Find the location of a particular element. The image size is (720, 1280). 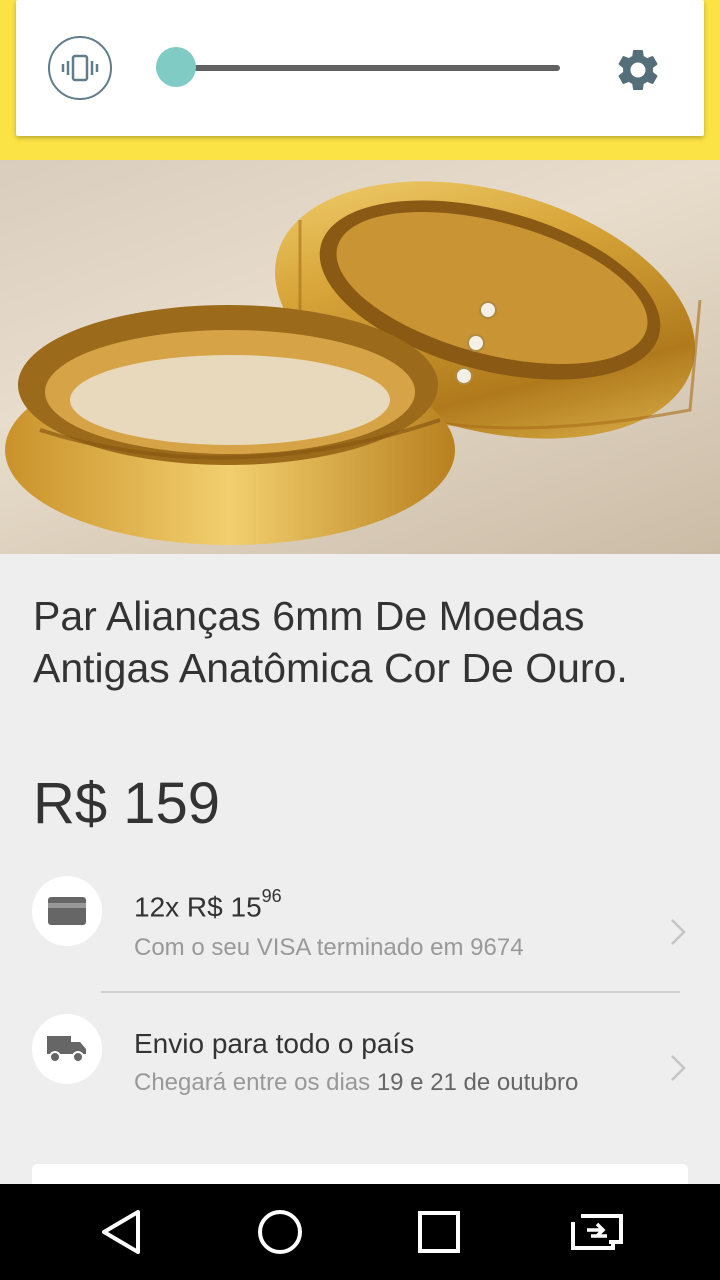

divider is located at coordinates (390, 992).